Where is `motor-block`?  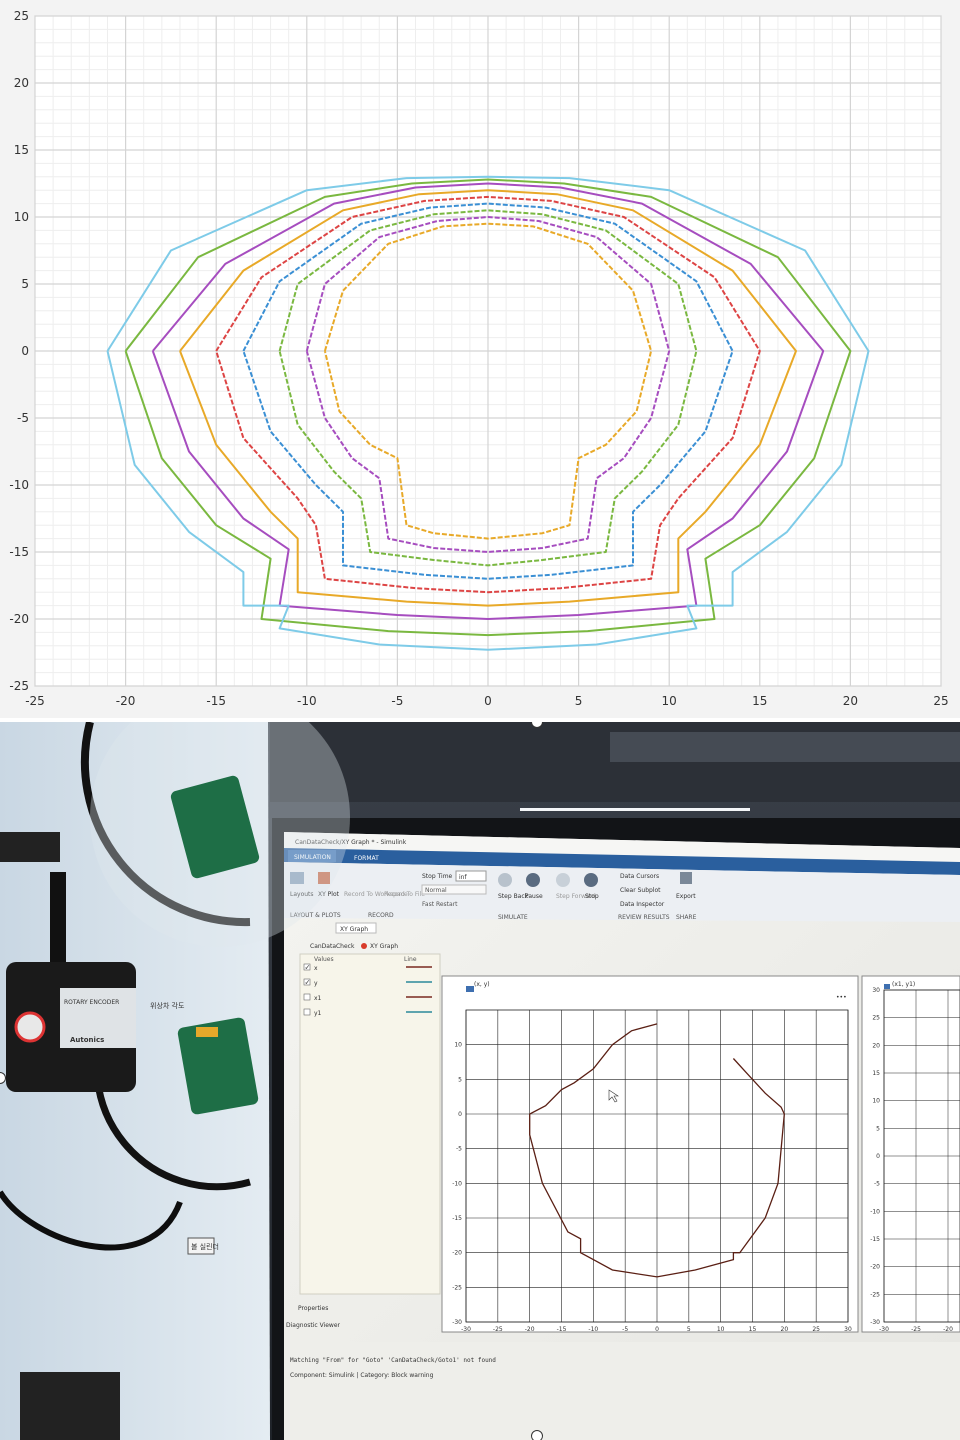
motor-block is located at coordinates (70, 1406).